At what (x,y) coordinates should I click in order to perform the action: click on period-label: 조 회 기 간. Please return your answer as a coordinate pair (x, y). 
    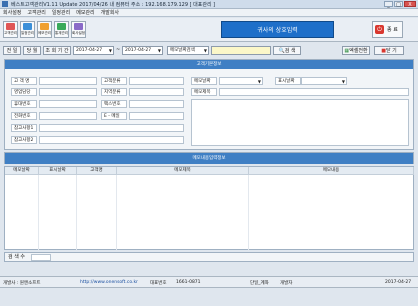
    Looking at the image, I should click on (57, 50).